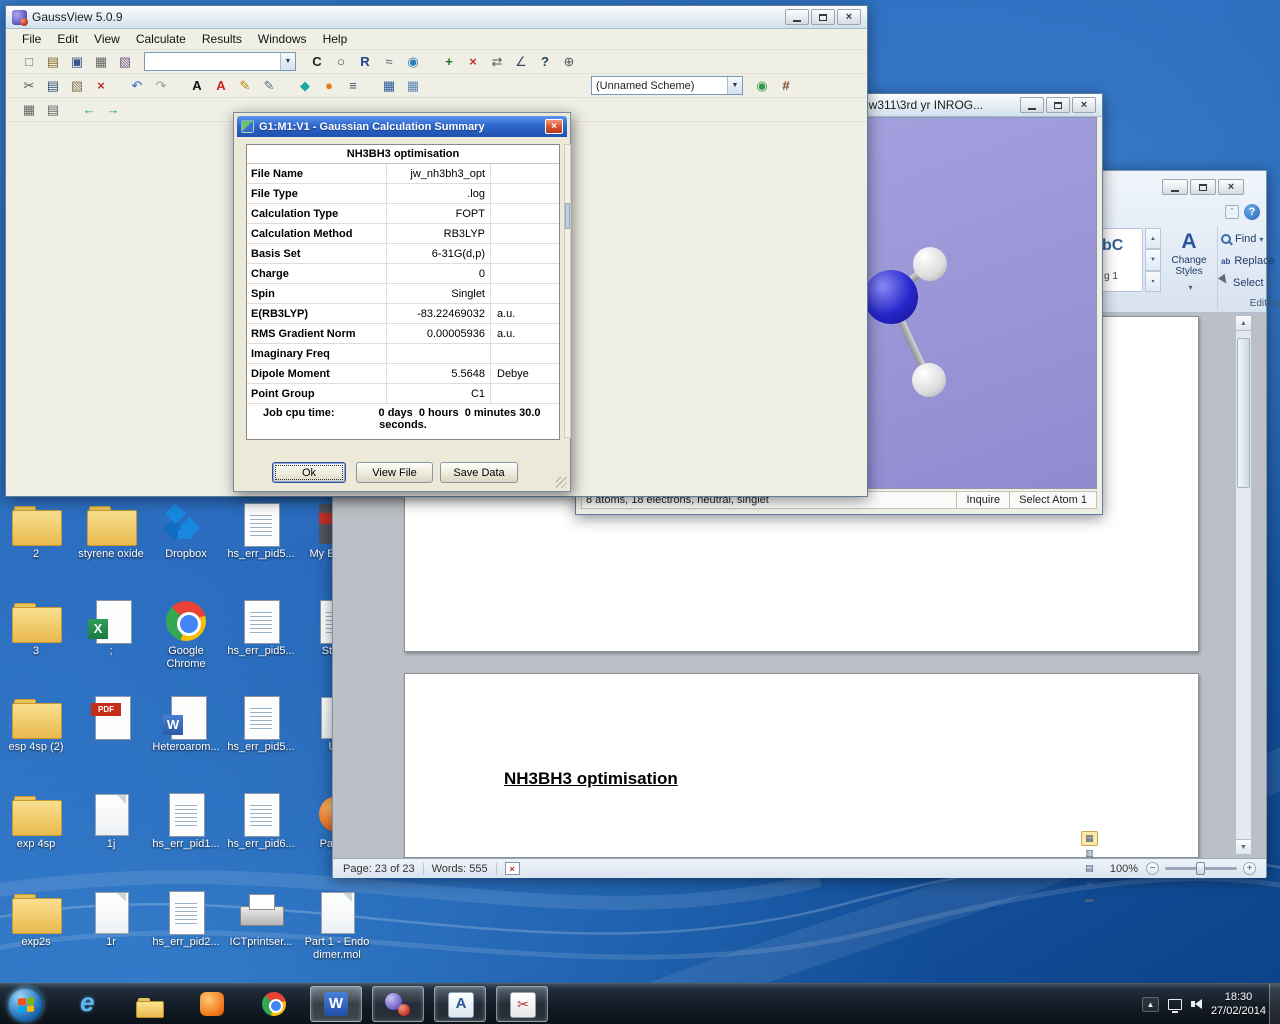  What do you see at coordinates (1250, 261) in the screenshot?
I see `replace-button: ab Replace` at bounding box center [1250, 261].